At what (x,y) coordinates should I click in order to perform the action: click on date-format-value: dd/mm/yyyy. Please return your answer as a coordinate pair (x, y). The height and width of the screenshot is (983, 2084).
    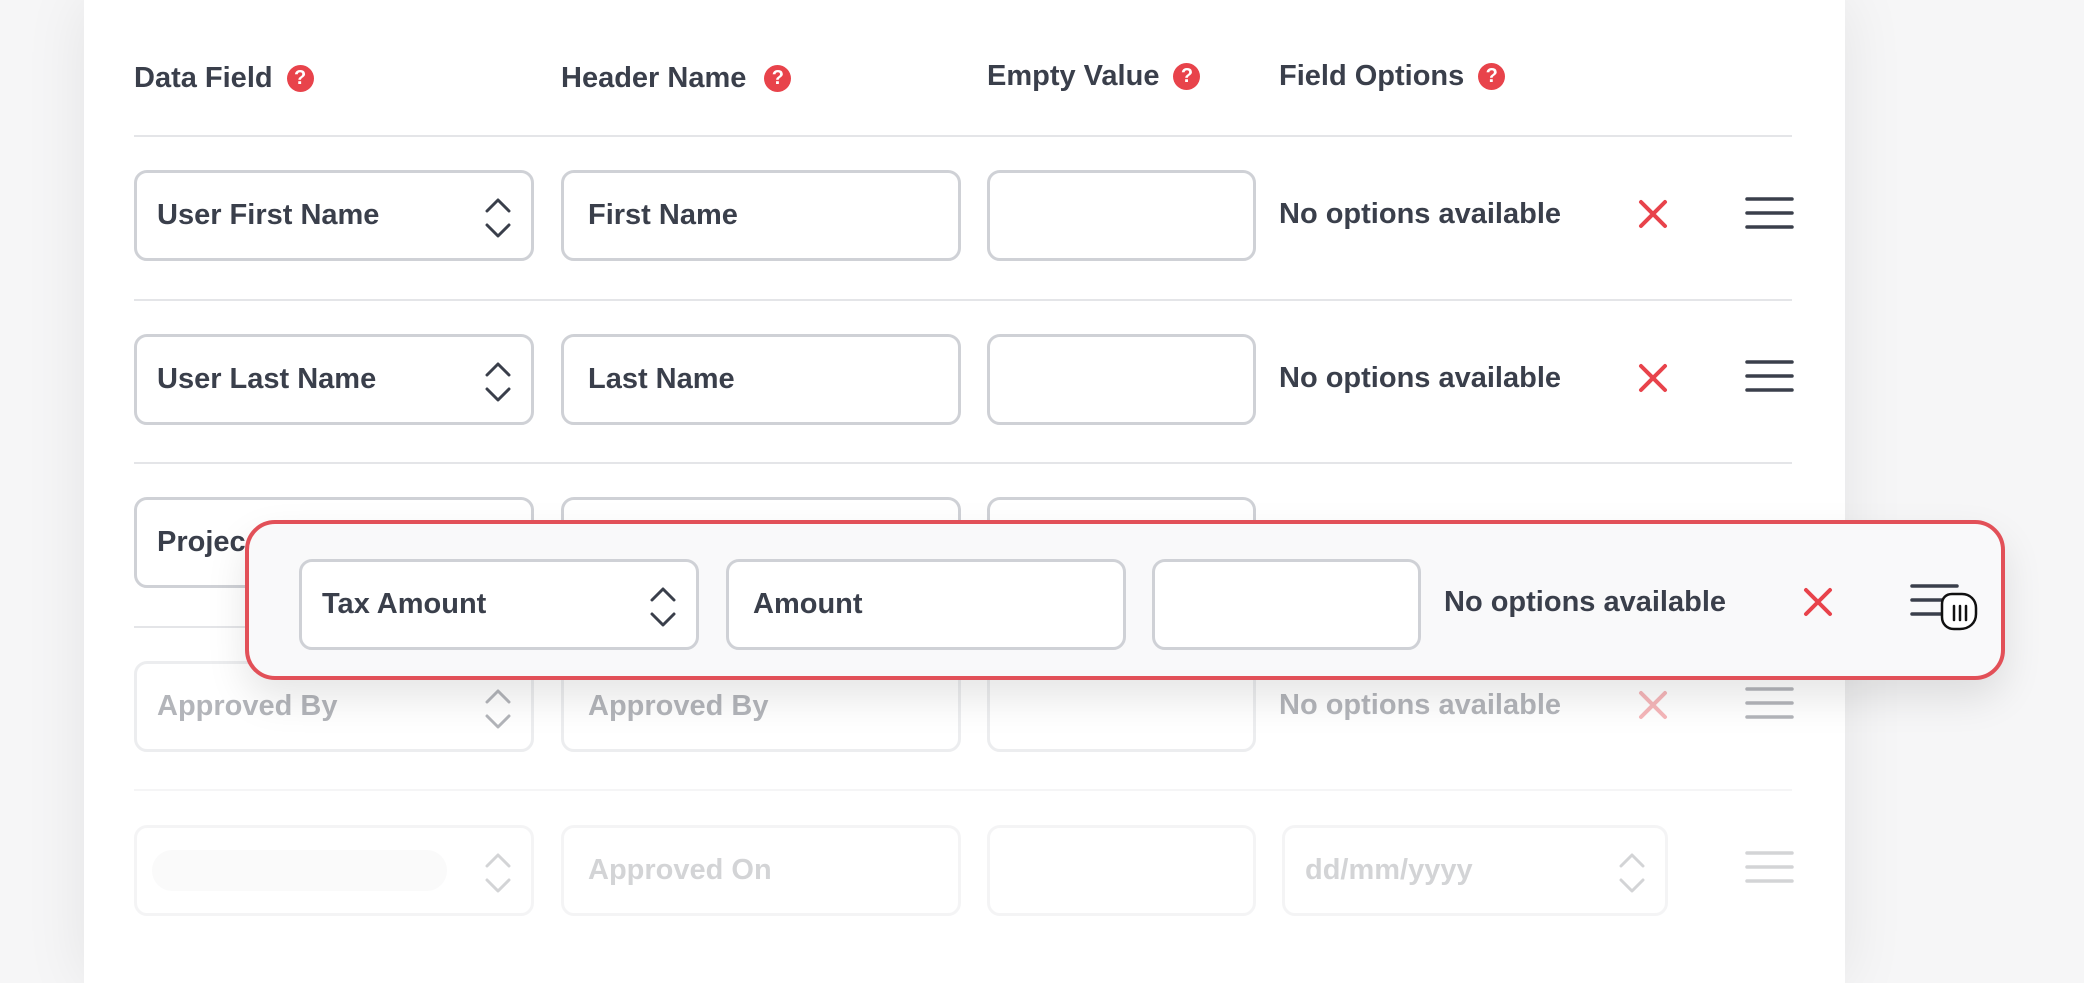
    Looking at the image, I should click on (1389, 870).